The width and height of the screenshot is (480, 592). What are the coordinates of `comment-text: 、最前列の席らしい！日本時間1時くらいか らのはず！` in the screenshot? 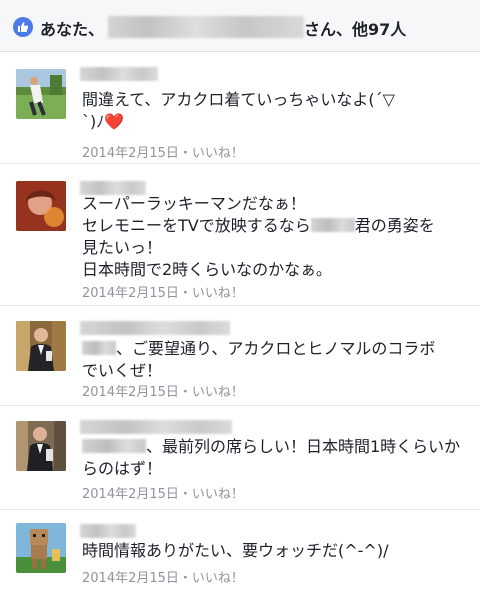 It's located at (271, 457).